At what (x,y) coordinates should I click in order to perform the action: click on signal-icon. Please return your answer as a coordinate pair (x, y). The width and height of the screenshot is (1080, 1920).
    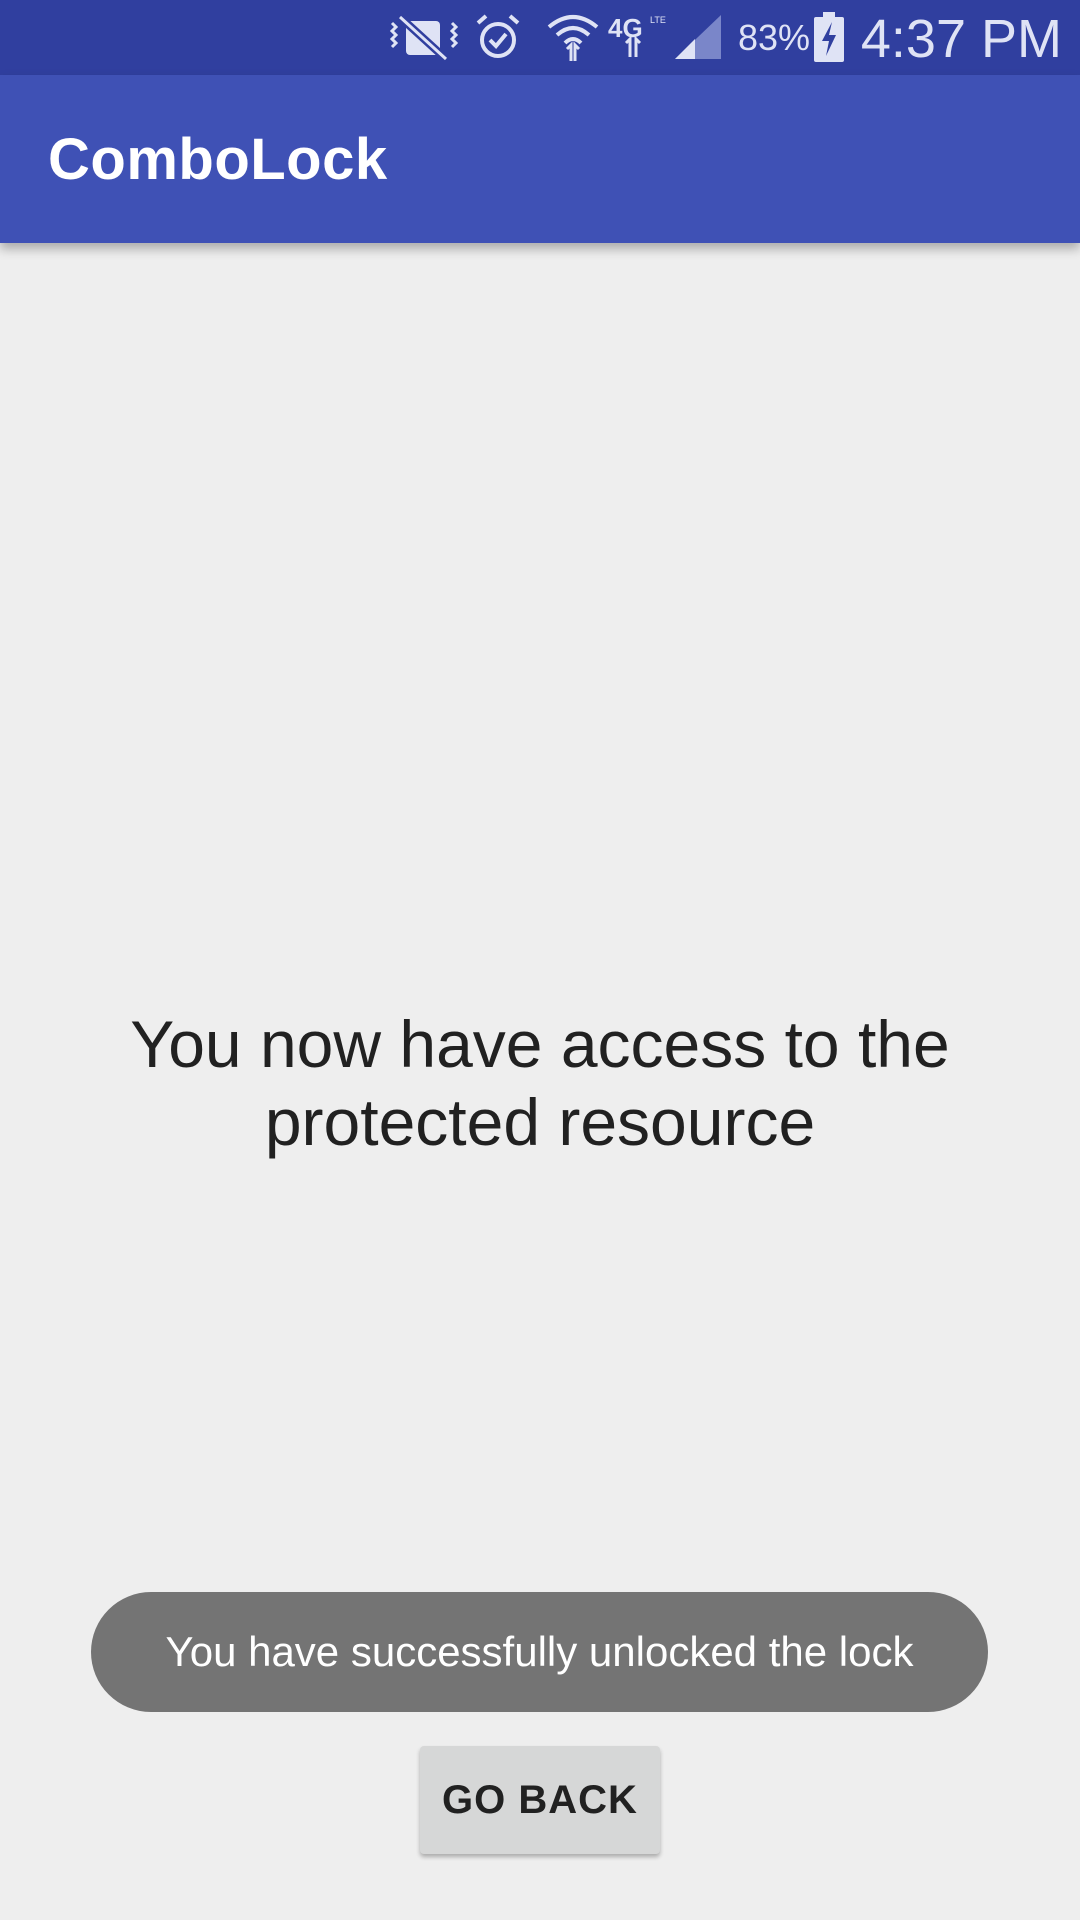
    Looking at the image, I should click on (698, 37).